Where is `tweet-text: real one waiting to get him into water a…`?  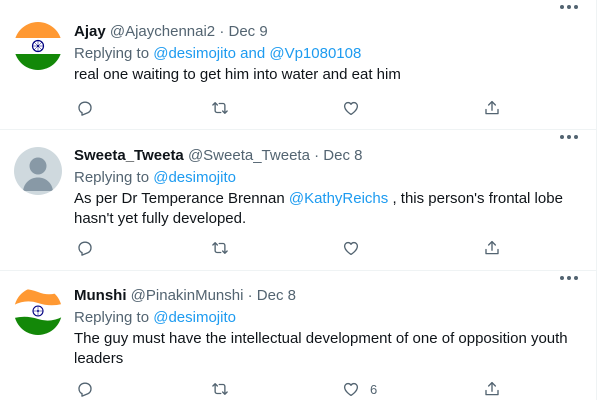
tweet-text: real one waiting to get him into water a… is located at coordinates (329, 75).